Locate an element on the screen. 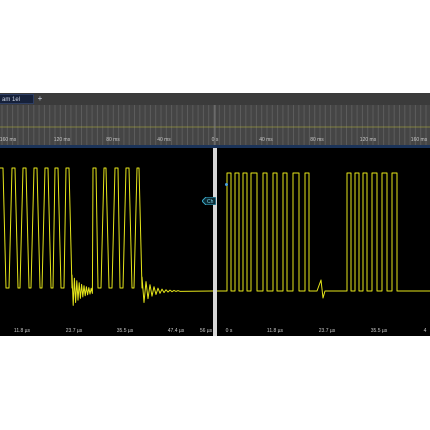 The height and width of the screenshot is (430, 430). right-waveform is located at coordinates (323, 235).